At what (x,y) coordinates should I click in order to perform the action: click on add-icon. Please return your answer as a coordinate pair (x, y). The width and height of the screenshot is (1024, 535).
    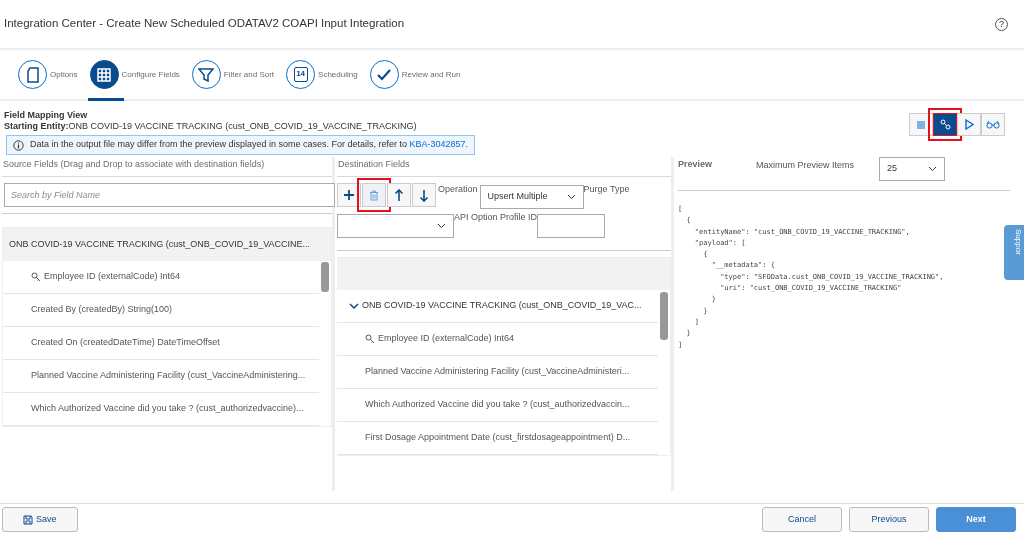
    Looking at the image, I should click on (349, 195).